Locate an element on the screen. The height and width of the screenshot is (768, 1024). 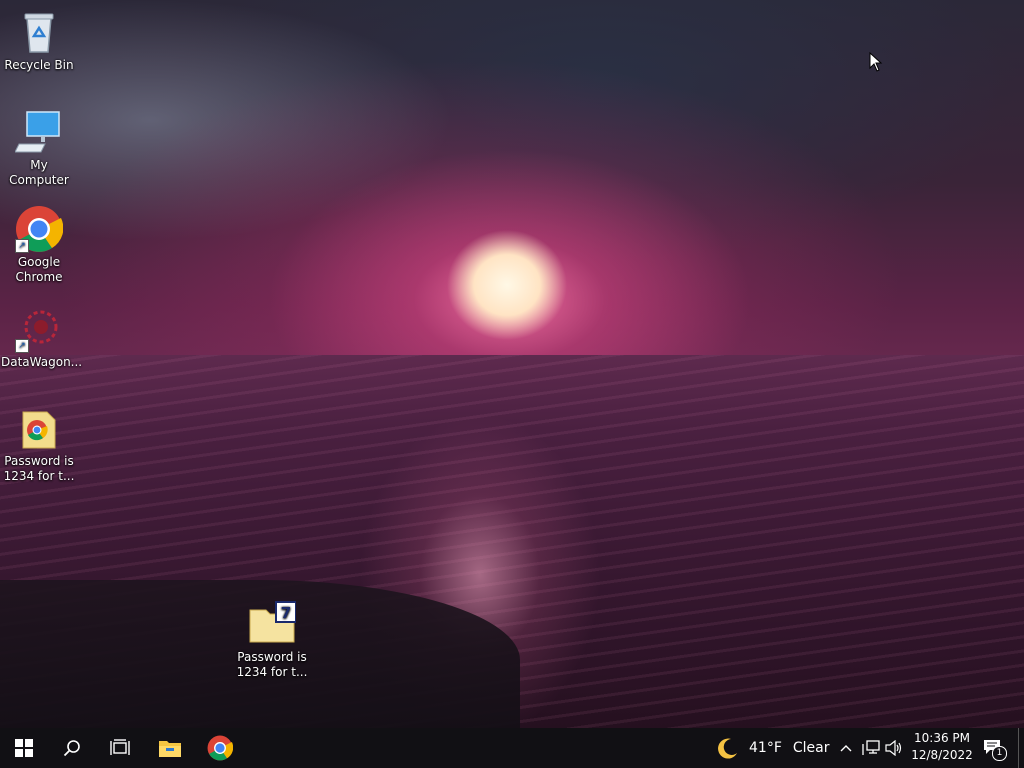
windows-start-icon is located at coordinates (24, 748).